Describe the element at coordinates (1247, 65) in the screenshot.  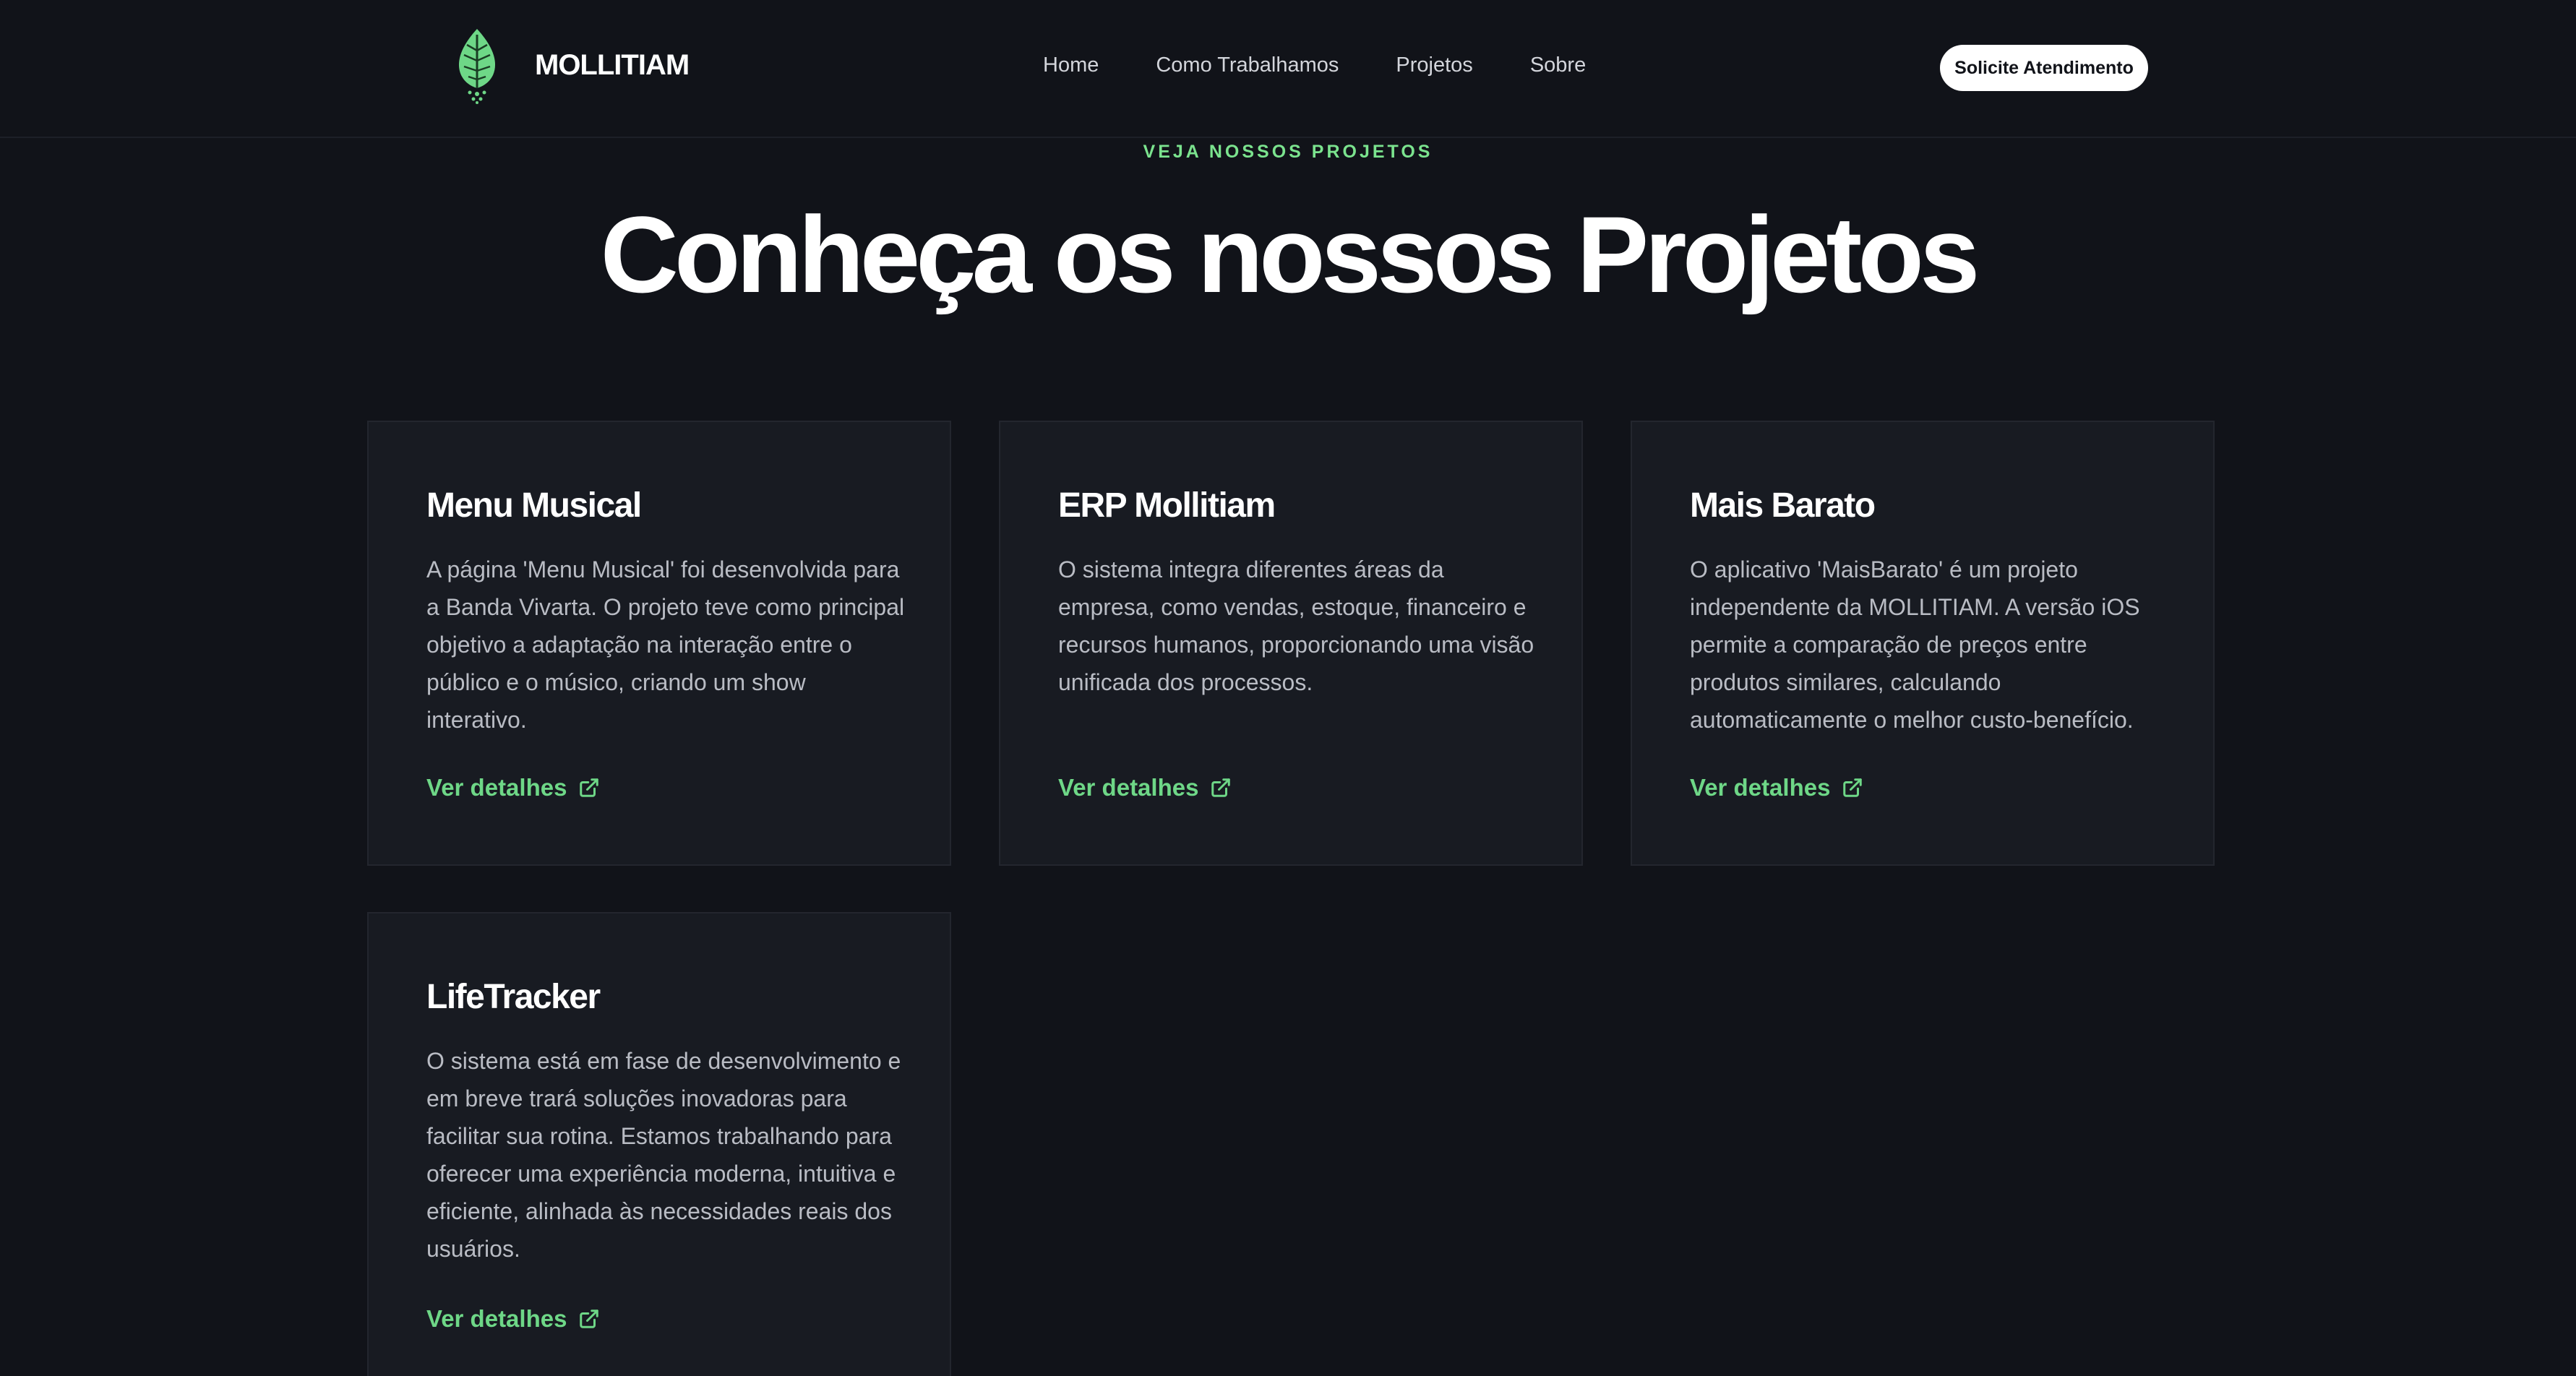
I see `nav-link-como-trabalhamos: Como Trabalhamos` at that location.